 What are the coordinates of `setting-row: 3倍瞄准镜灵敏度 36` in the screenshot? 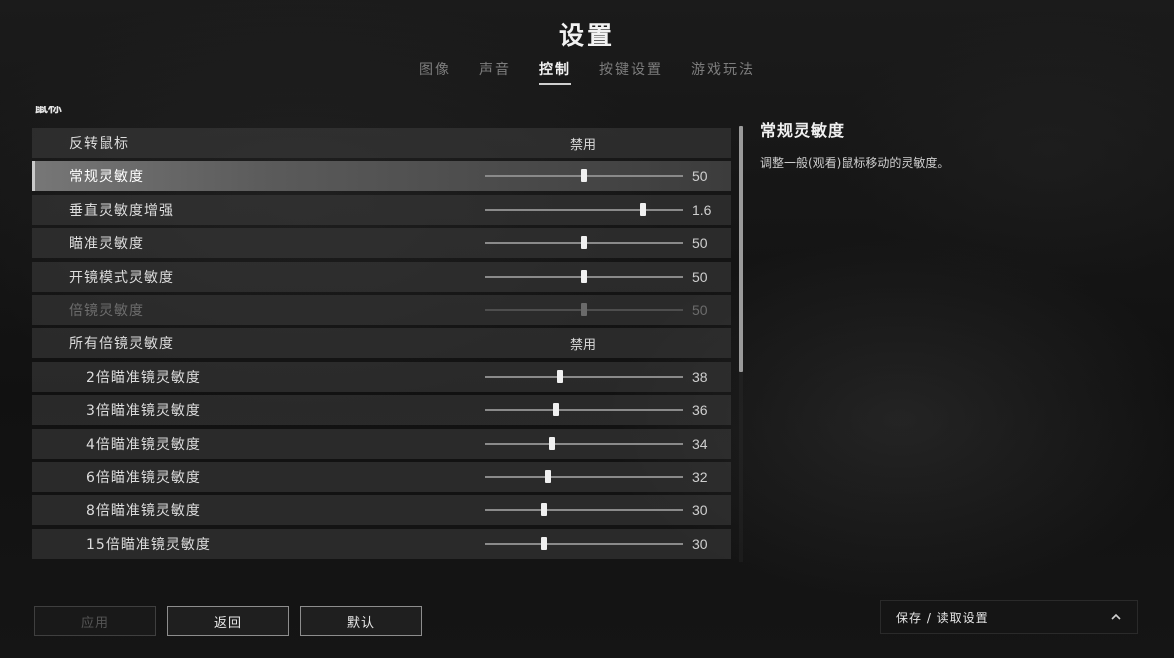 It's located at (381, 410).